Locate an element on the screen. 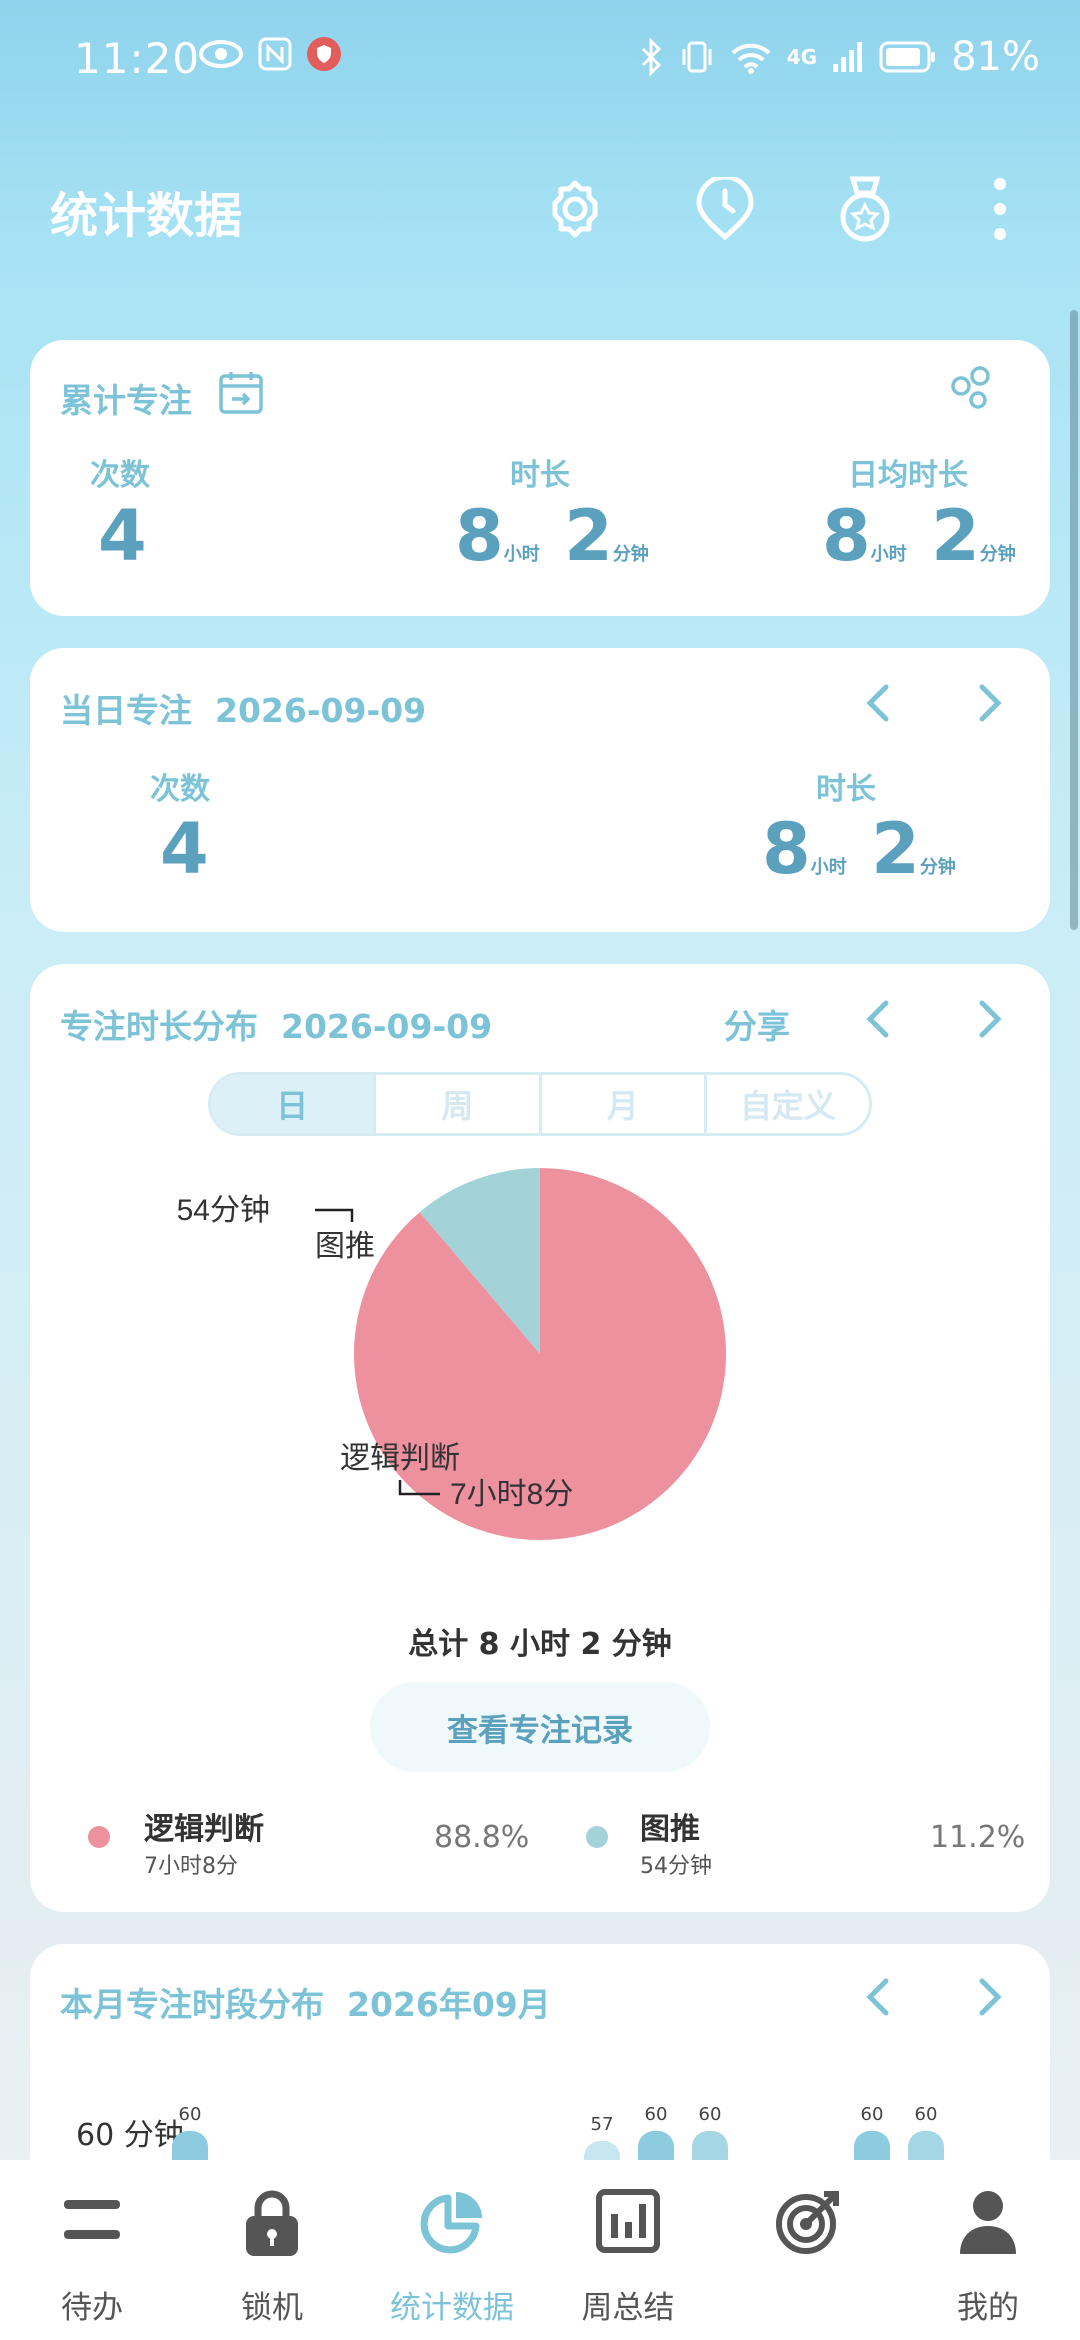  battery-icon is located at coordinates (907, 57).